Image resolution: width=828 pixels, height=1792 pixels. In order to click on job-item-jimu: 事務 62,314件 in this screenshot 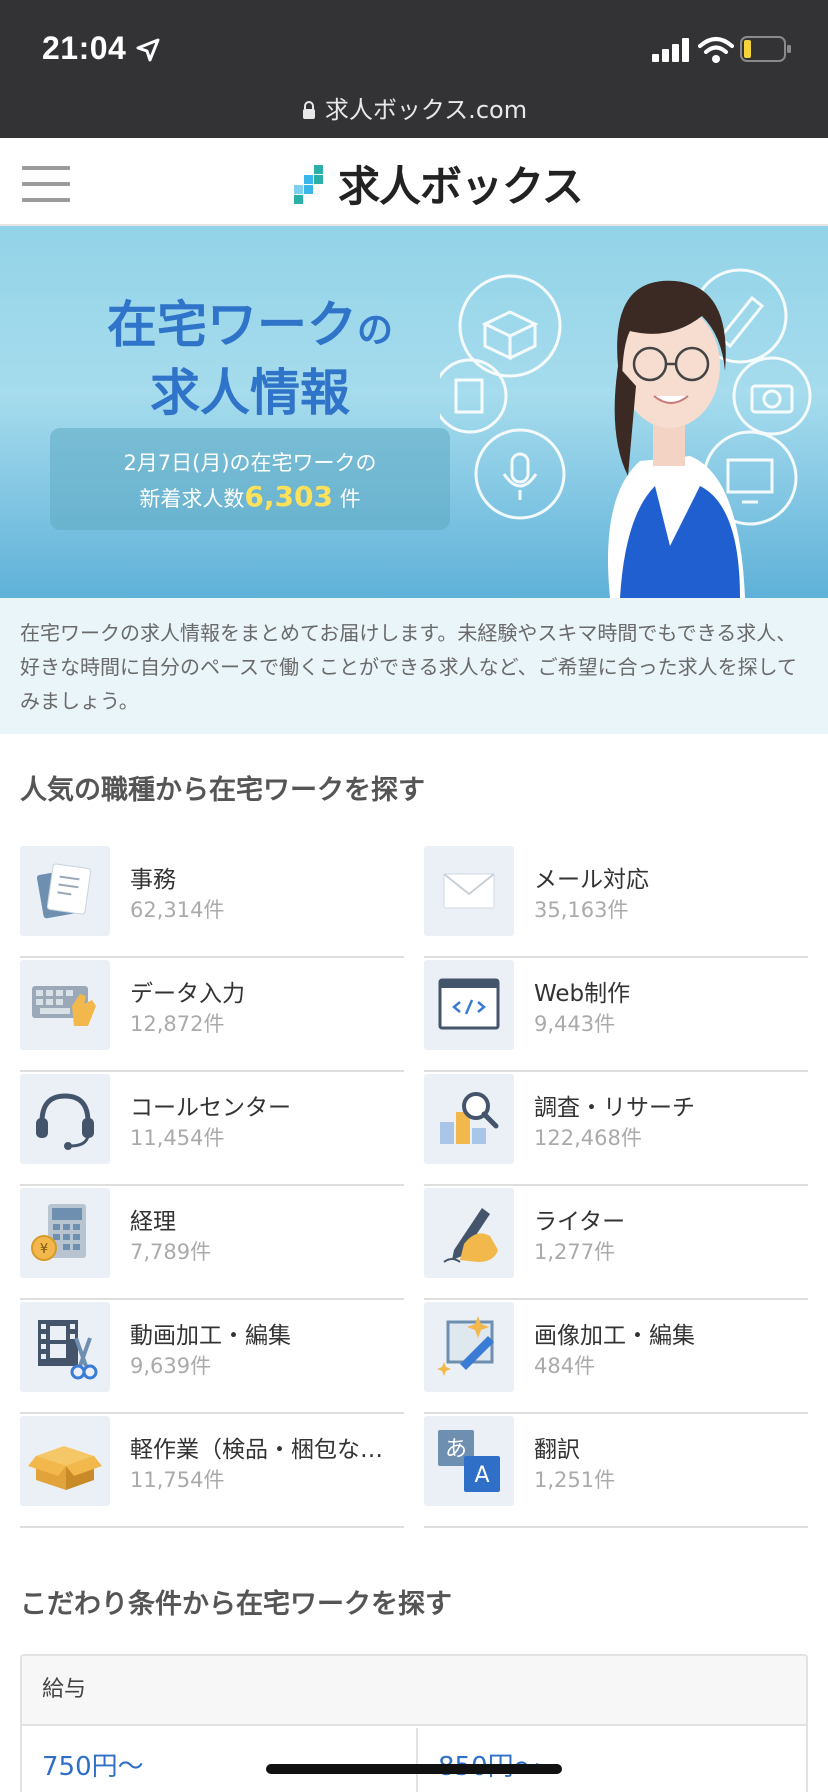, I will do `click(212, 901)`.